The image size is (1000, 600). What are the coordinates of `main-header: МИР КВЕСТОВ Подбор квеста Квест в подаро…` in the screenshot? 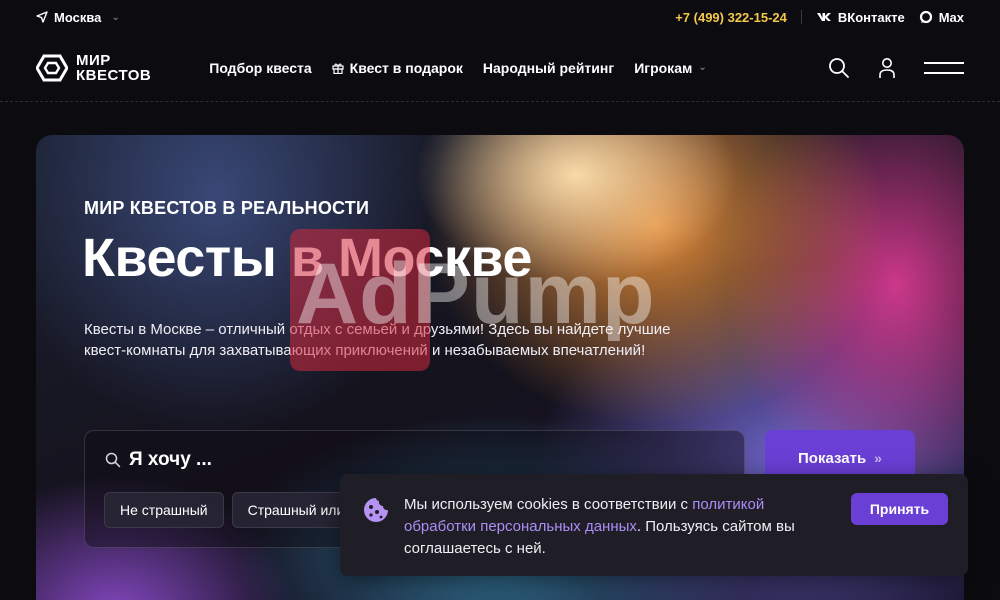 It's located at (500, 68).